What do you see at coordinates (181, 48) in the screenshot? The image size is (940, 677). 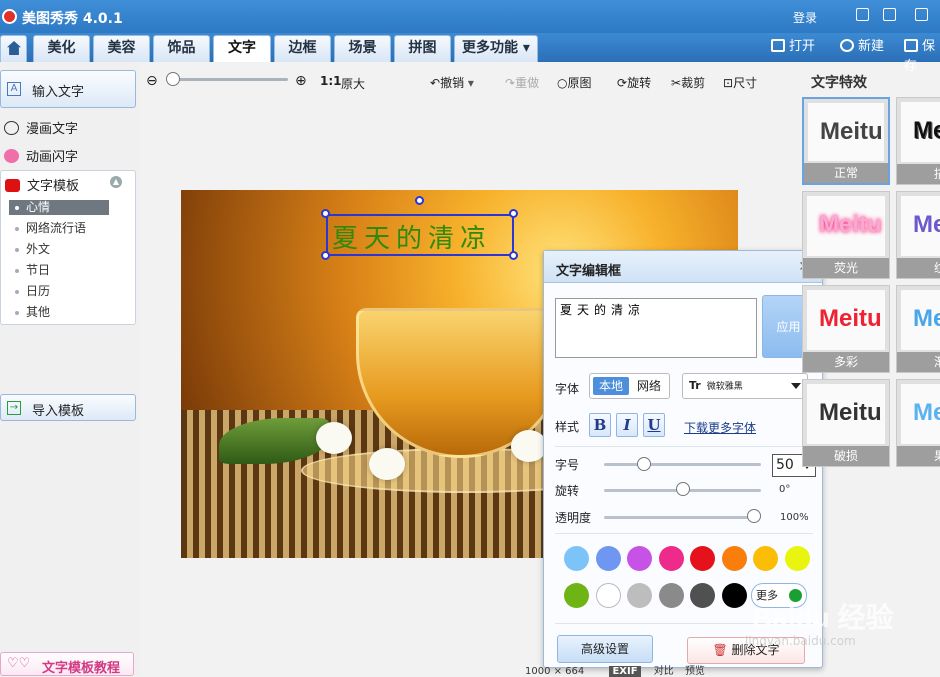 I see `tab-accessories: 饰品` at bounding box center [181, 48].